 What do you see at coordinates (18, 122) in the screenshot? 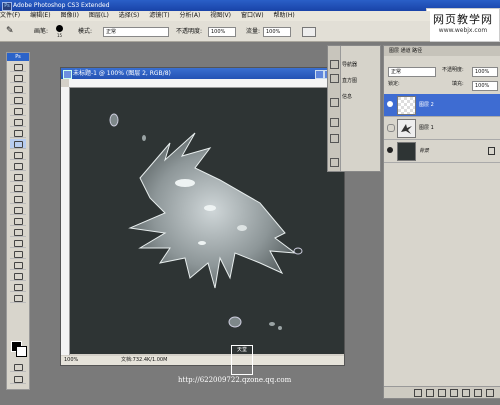
I see `slice-tool-icon` at bounding box center [18, 122].